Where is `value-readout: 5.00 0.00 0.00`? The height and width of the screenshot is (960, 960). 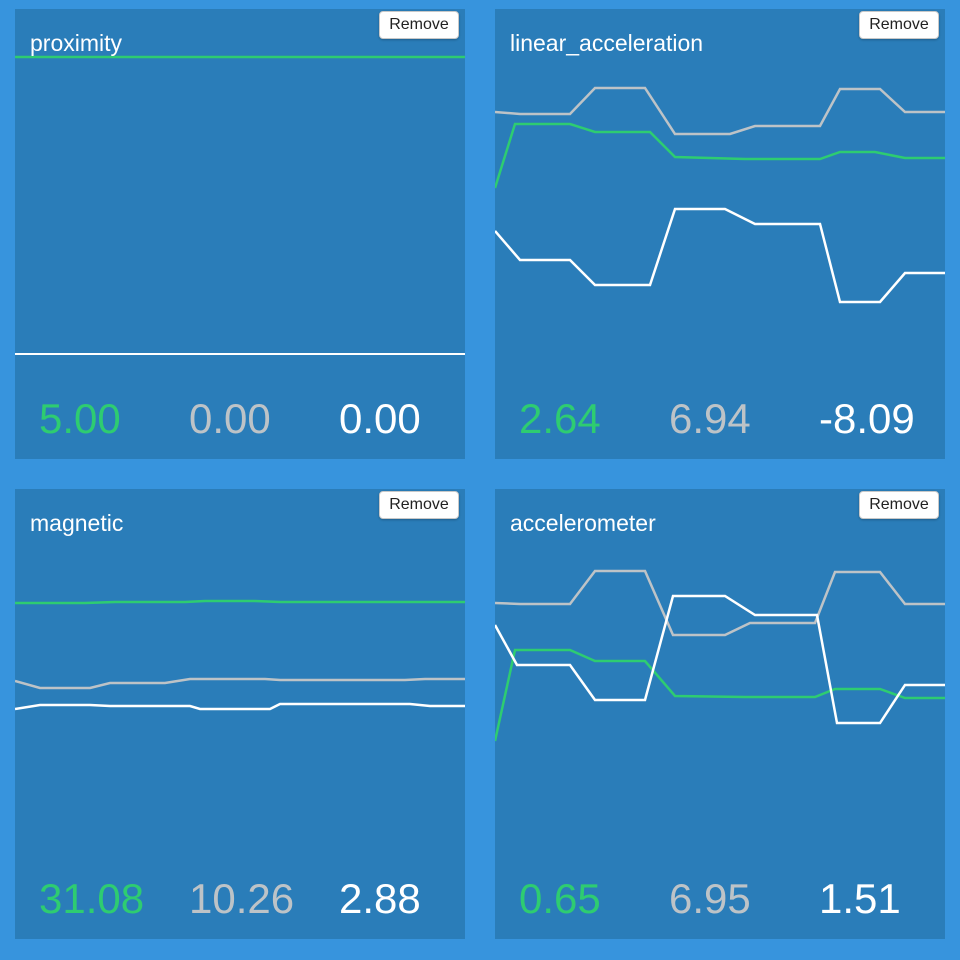
value-readout: 5.00 0.00 0.00 is located at coordinates (240, 421).